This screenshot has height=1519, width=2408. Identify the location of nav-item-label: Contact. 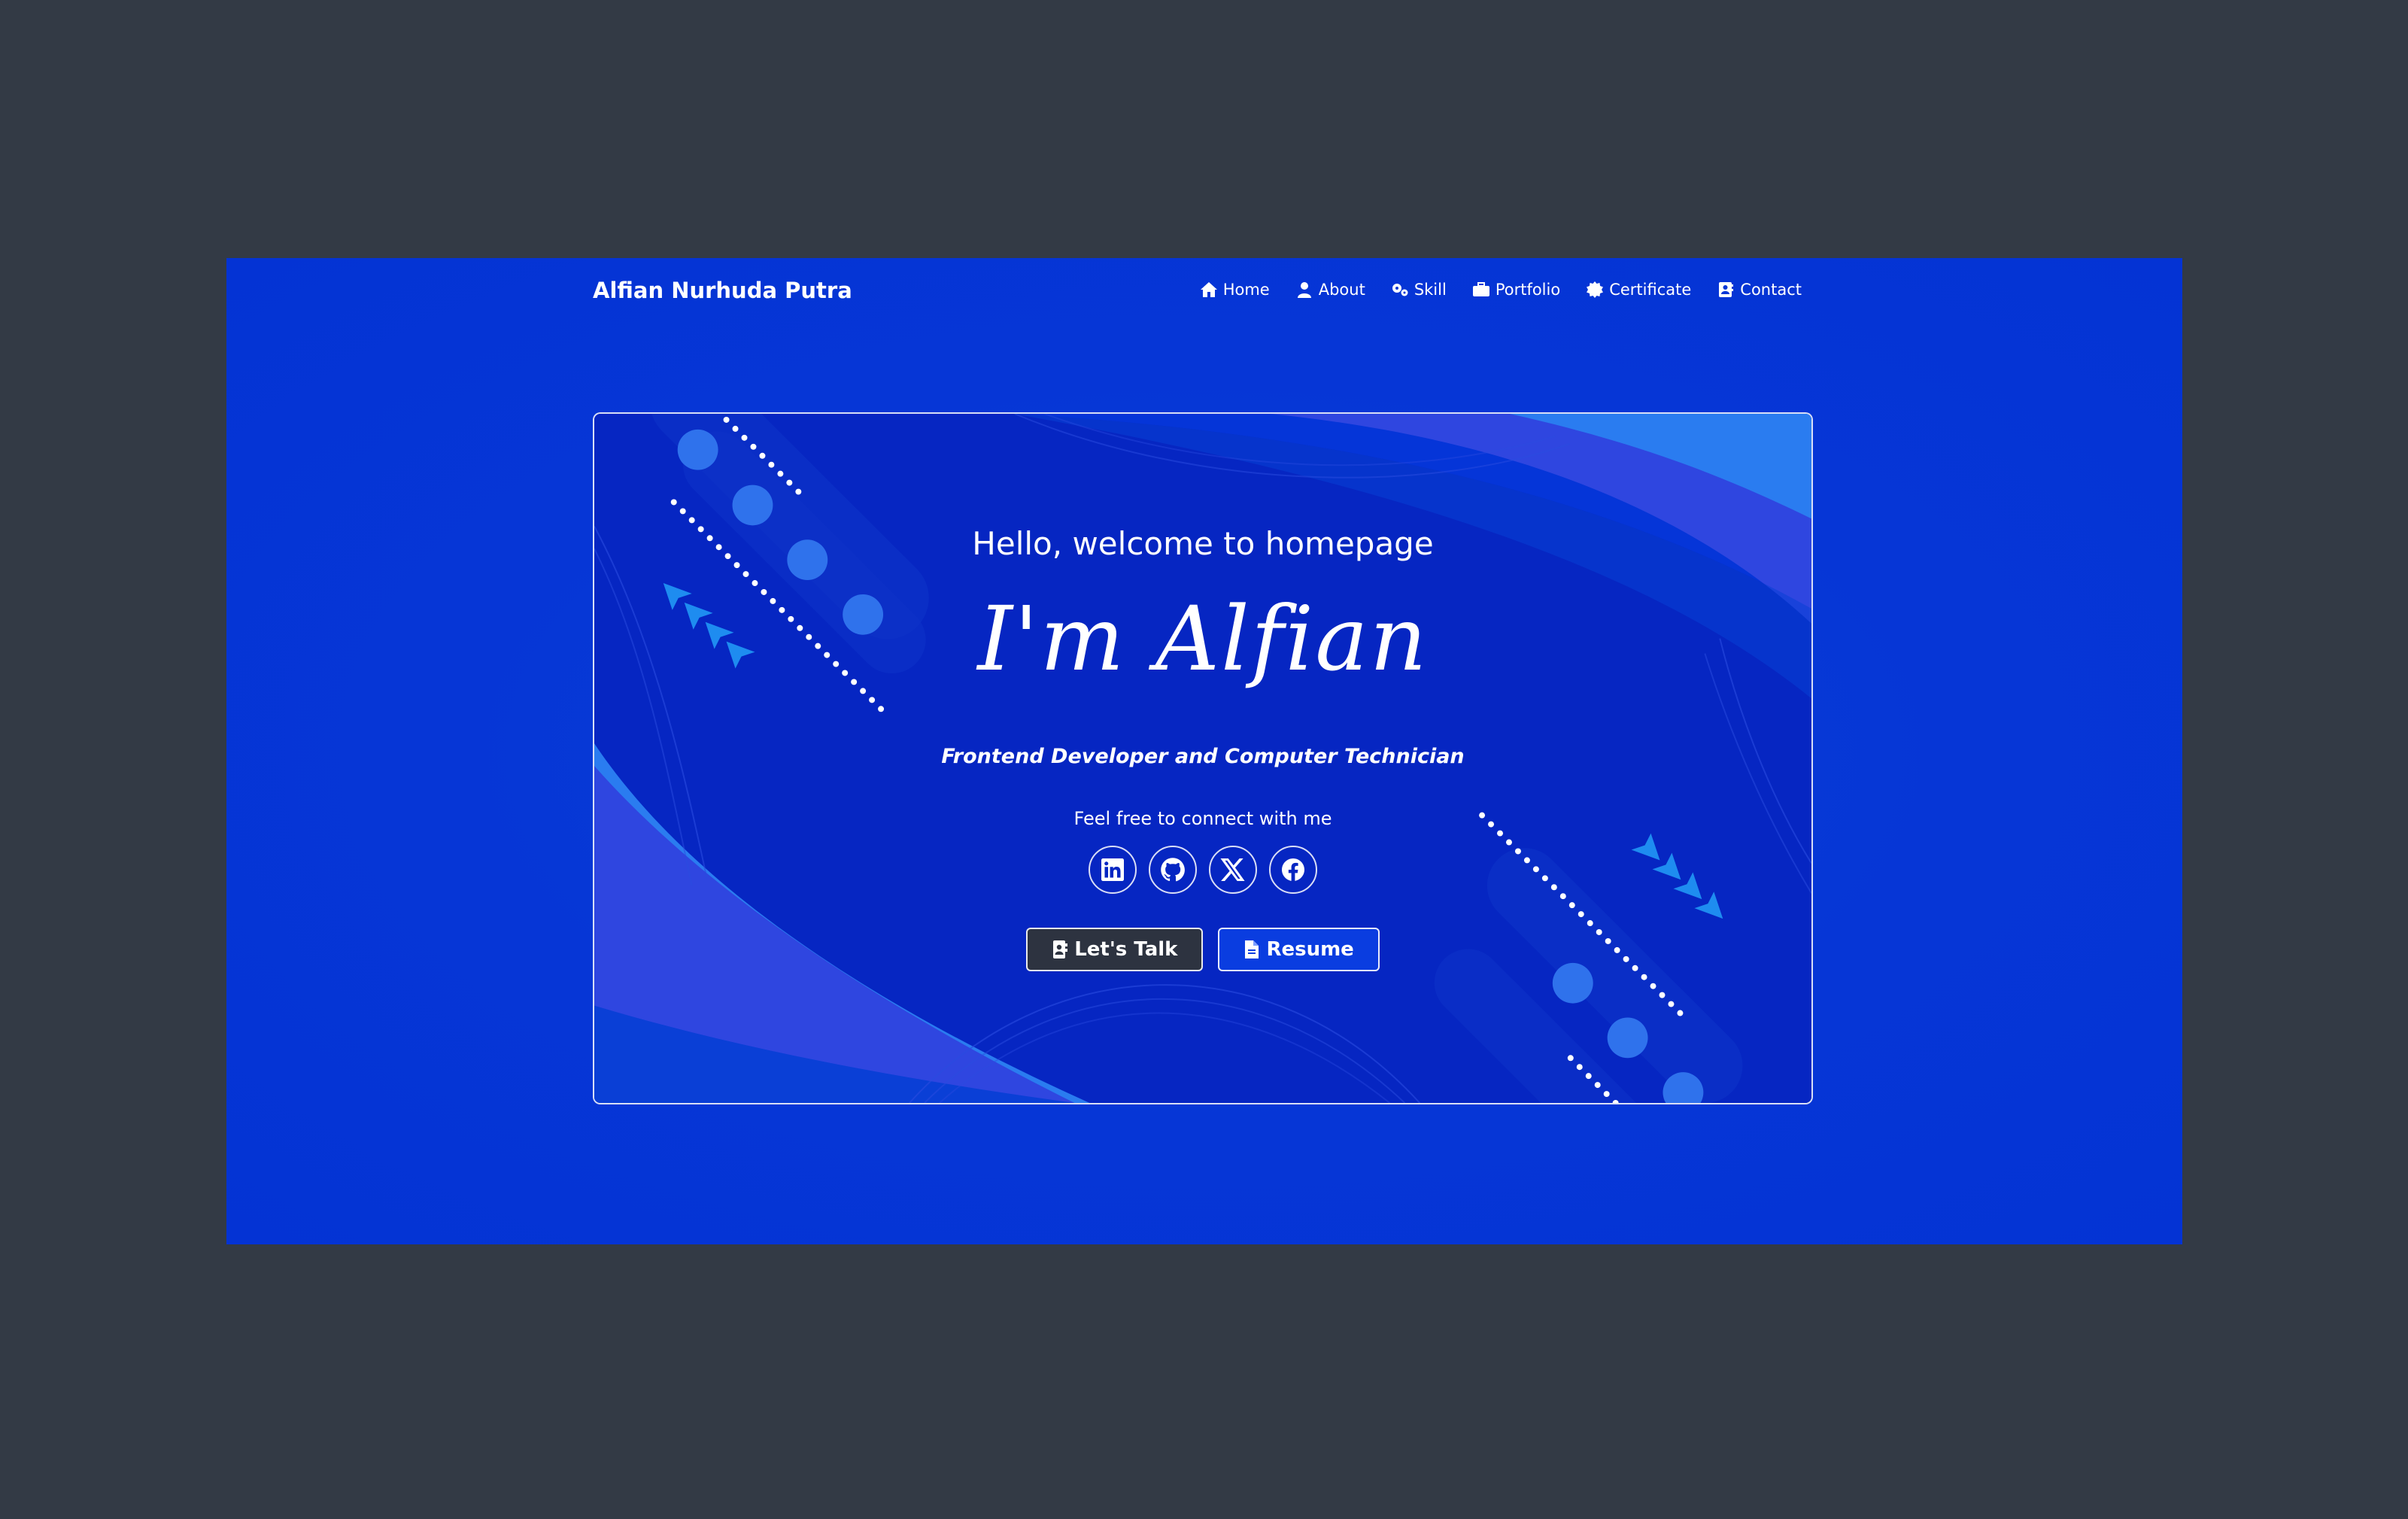
(1771, 290).